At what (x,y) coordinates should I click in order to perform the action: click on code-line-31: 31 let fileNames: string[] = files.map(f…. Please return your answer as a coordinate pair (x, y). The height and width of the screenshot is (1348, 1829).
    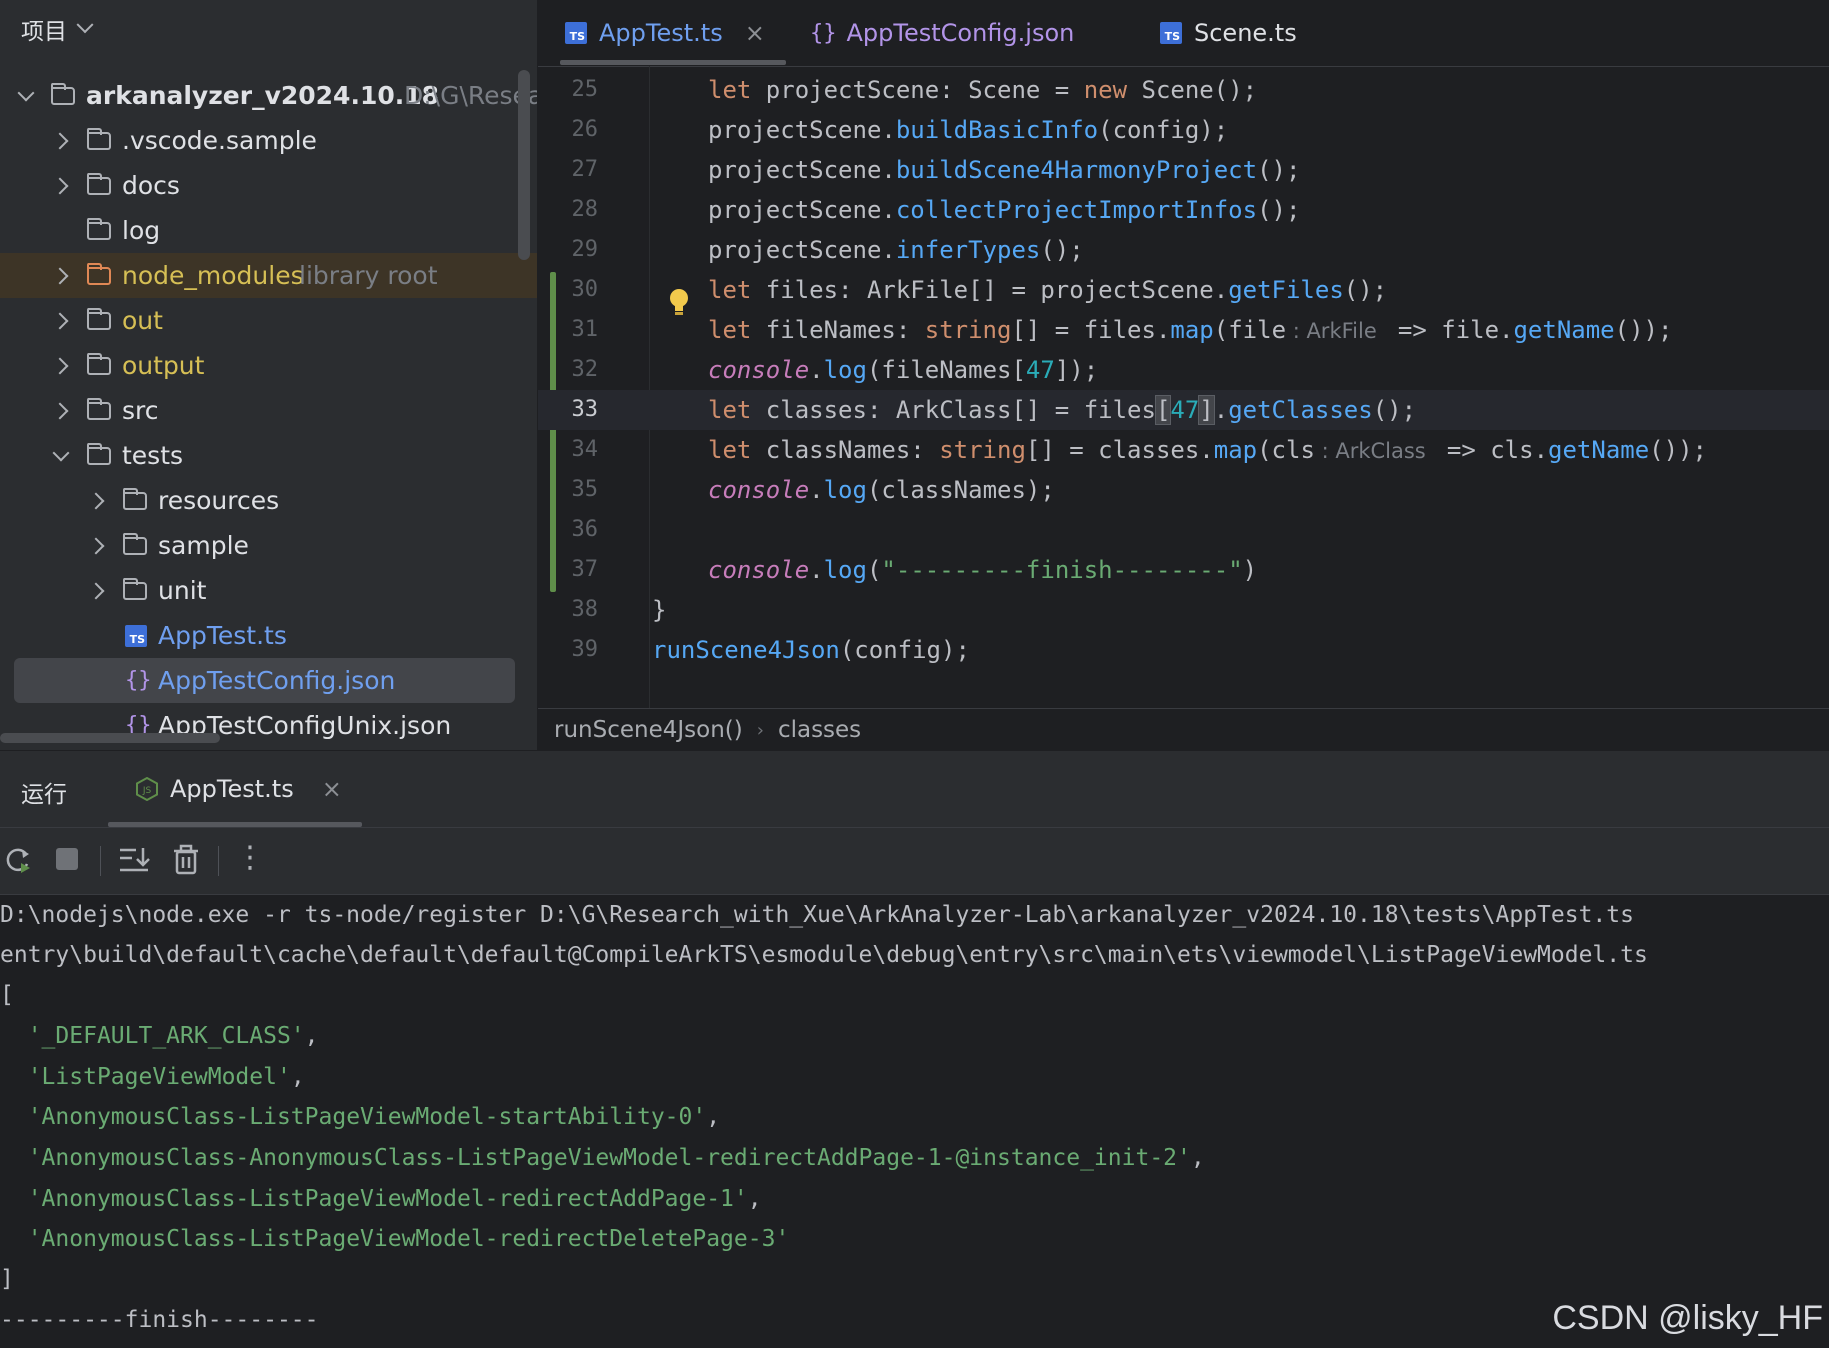
    Looking at the image, I should click on (1183, 330).